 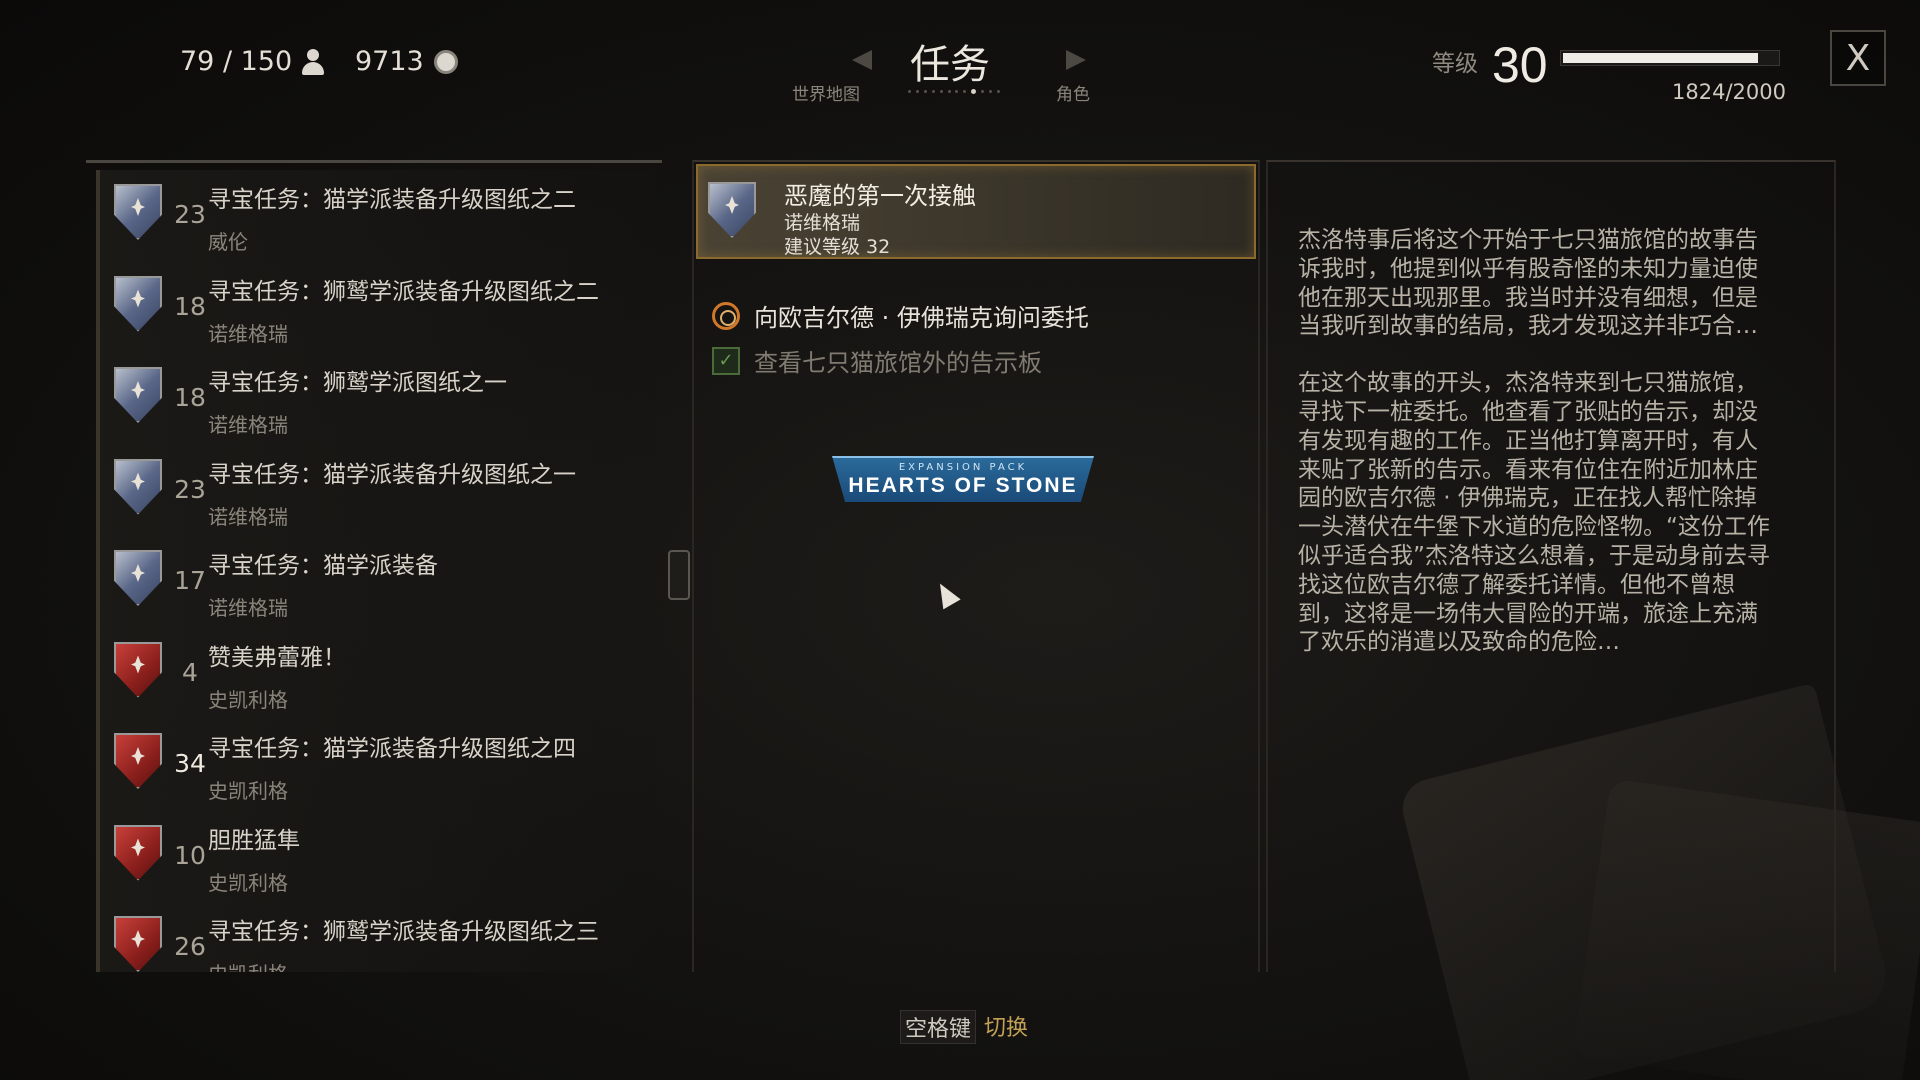 I want to click on menu-navigation: 任务 世界地图 角色, so click(x=950, y=70).